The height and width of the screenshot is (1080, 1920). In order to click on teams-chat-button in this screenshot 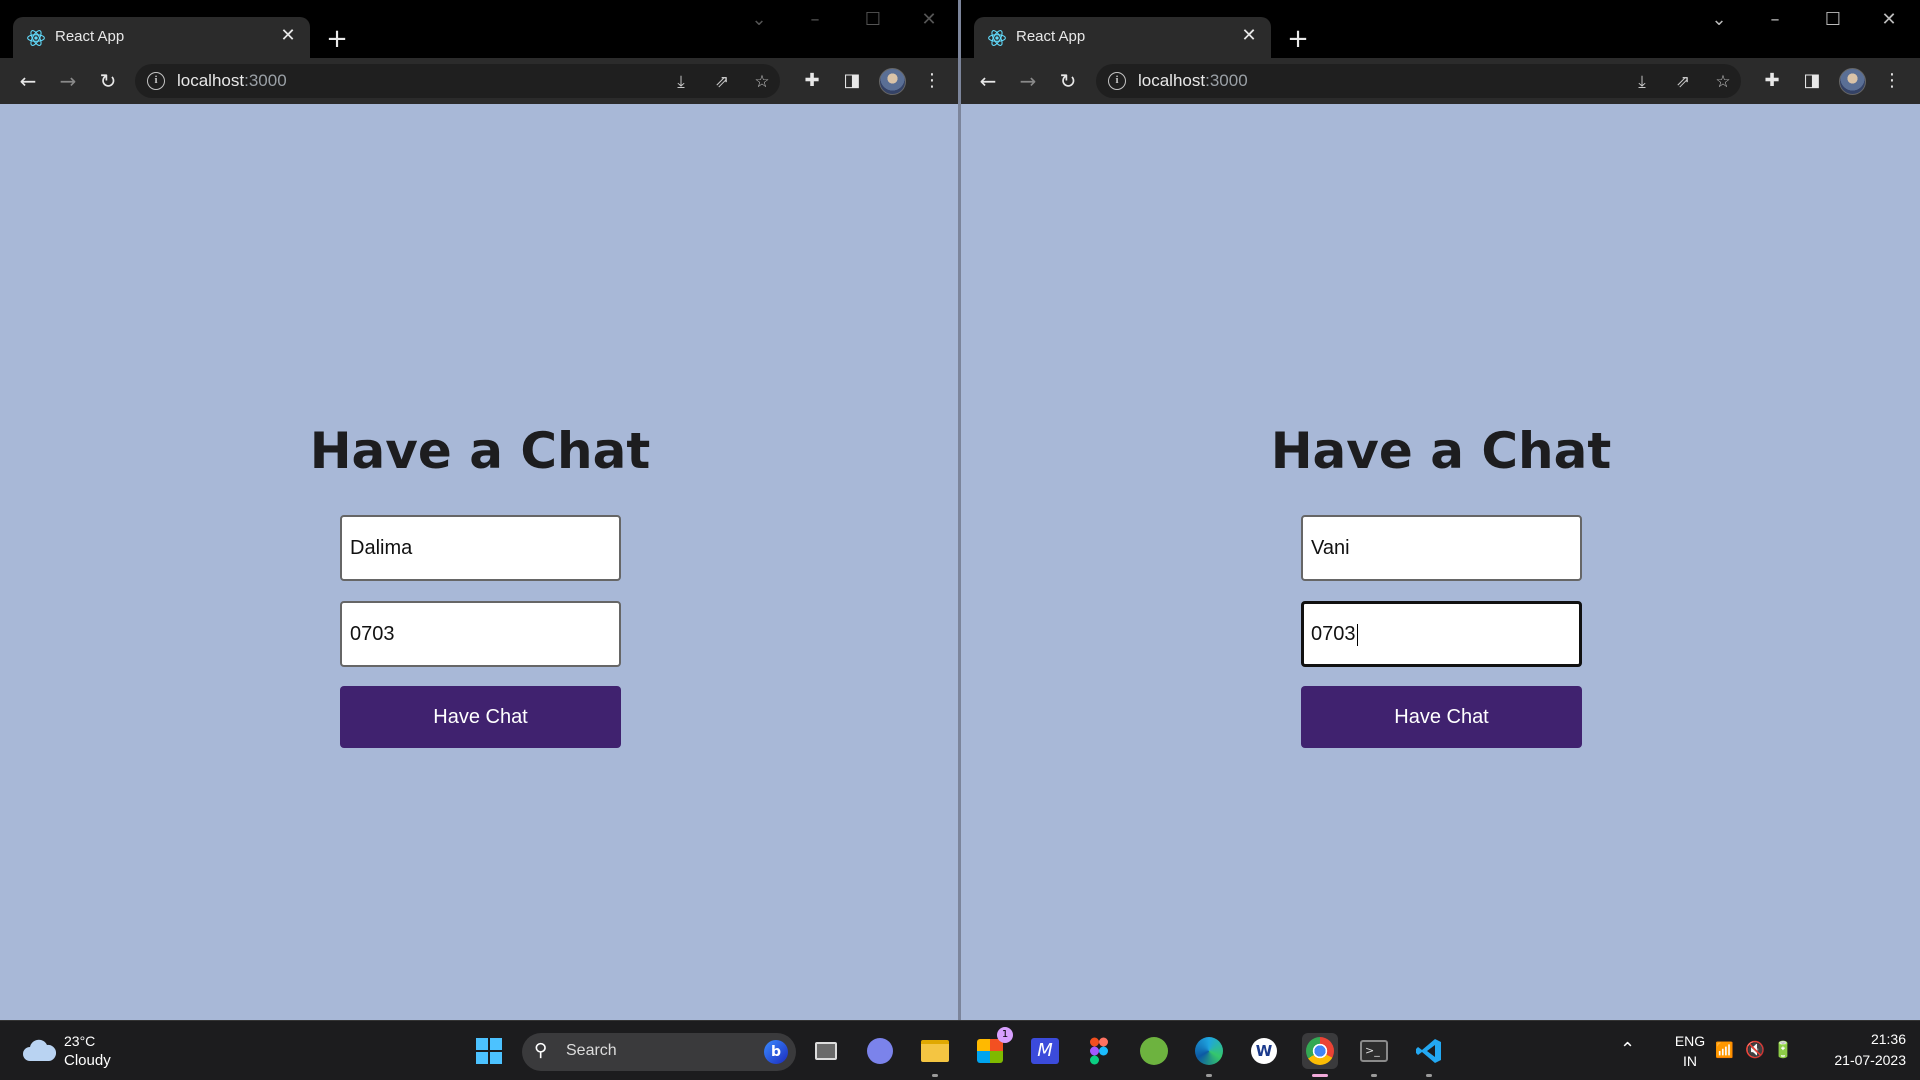, I will do `click(880, 1051)`.